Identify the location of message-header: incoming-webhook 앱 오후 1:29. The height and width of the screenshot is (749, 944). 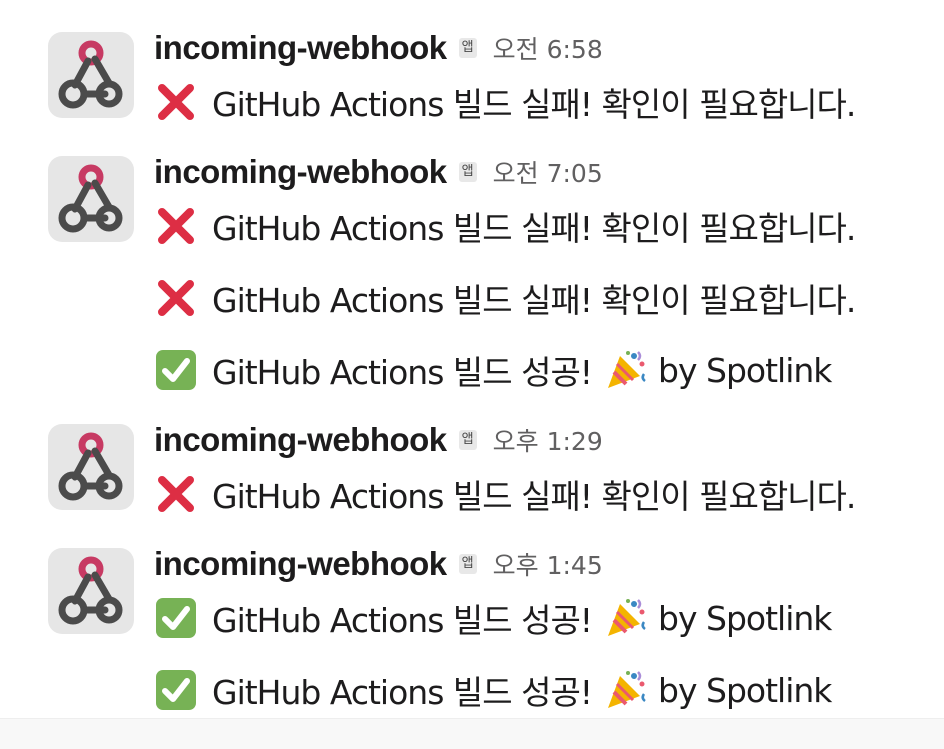
(378, 440).